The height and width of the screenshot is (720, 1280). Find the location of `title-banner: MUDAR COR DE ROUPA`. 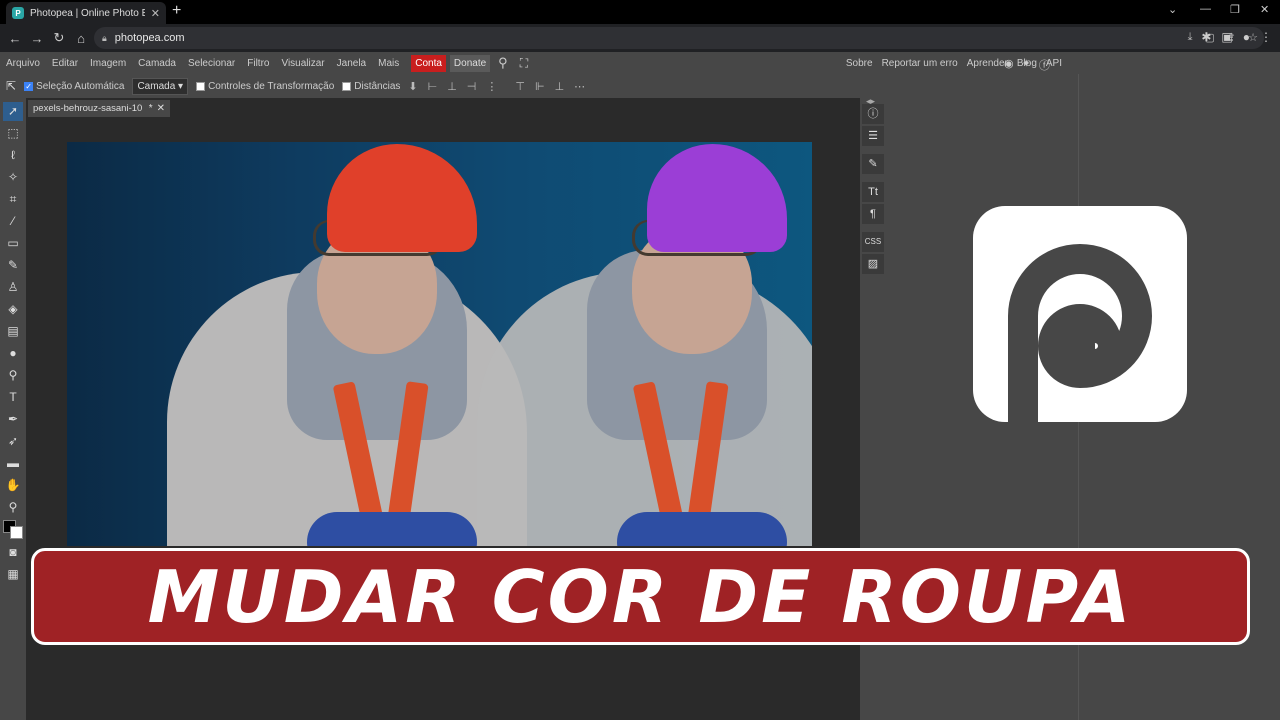

title-banner: MUDAR COR DE ROUPA is located at coordinates (640, 596).